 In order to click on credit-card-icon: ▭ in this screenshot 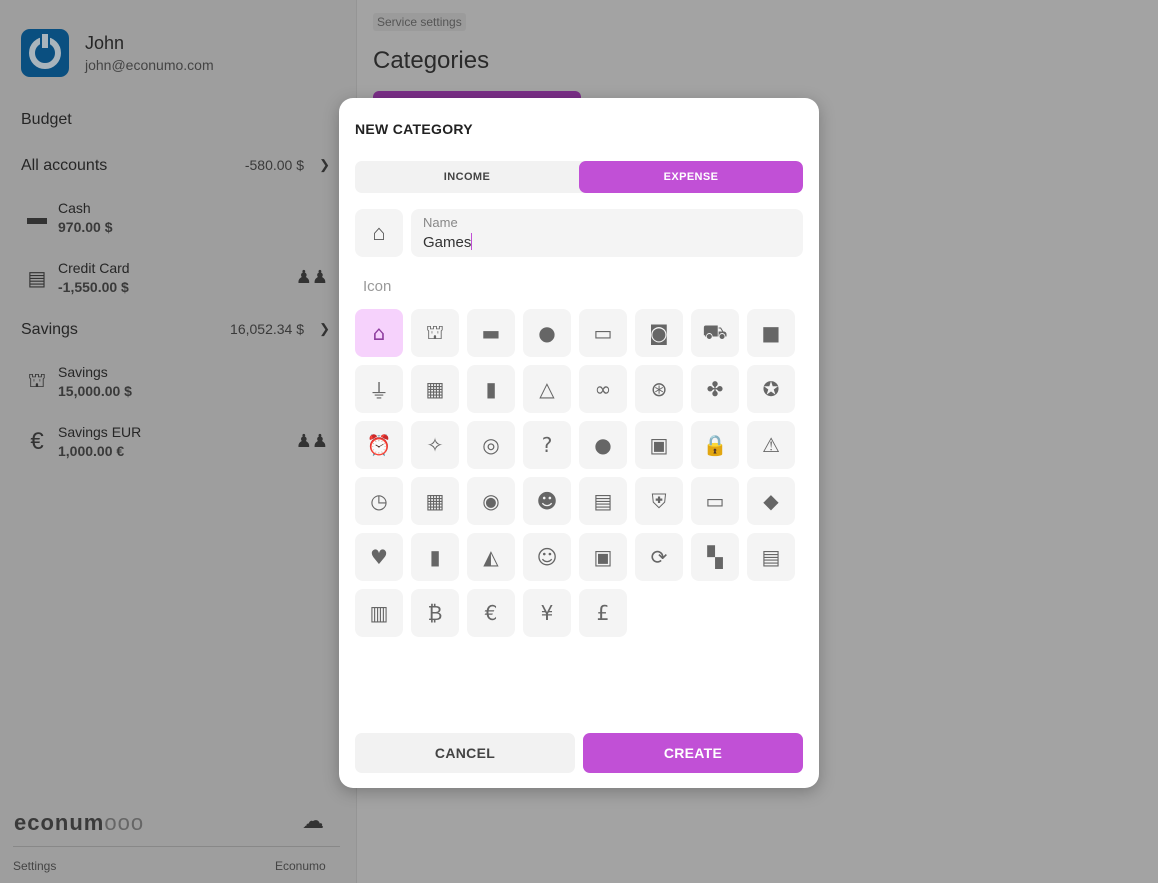, I will do `click(603, 333)`.